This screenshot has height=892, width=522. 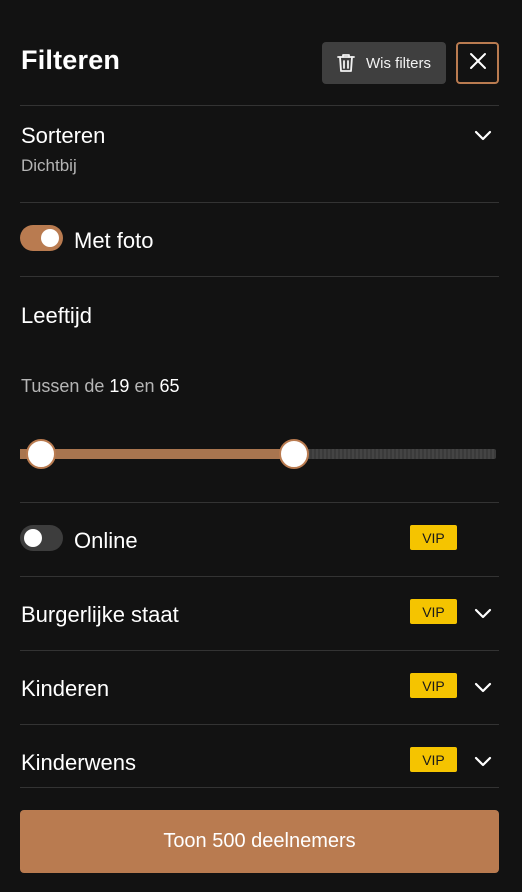 I want to click on close-icon, so click(x=478, y=63).